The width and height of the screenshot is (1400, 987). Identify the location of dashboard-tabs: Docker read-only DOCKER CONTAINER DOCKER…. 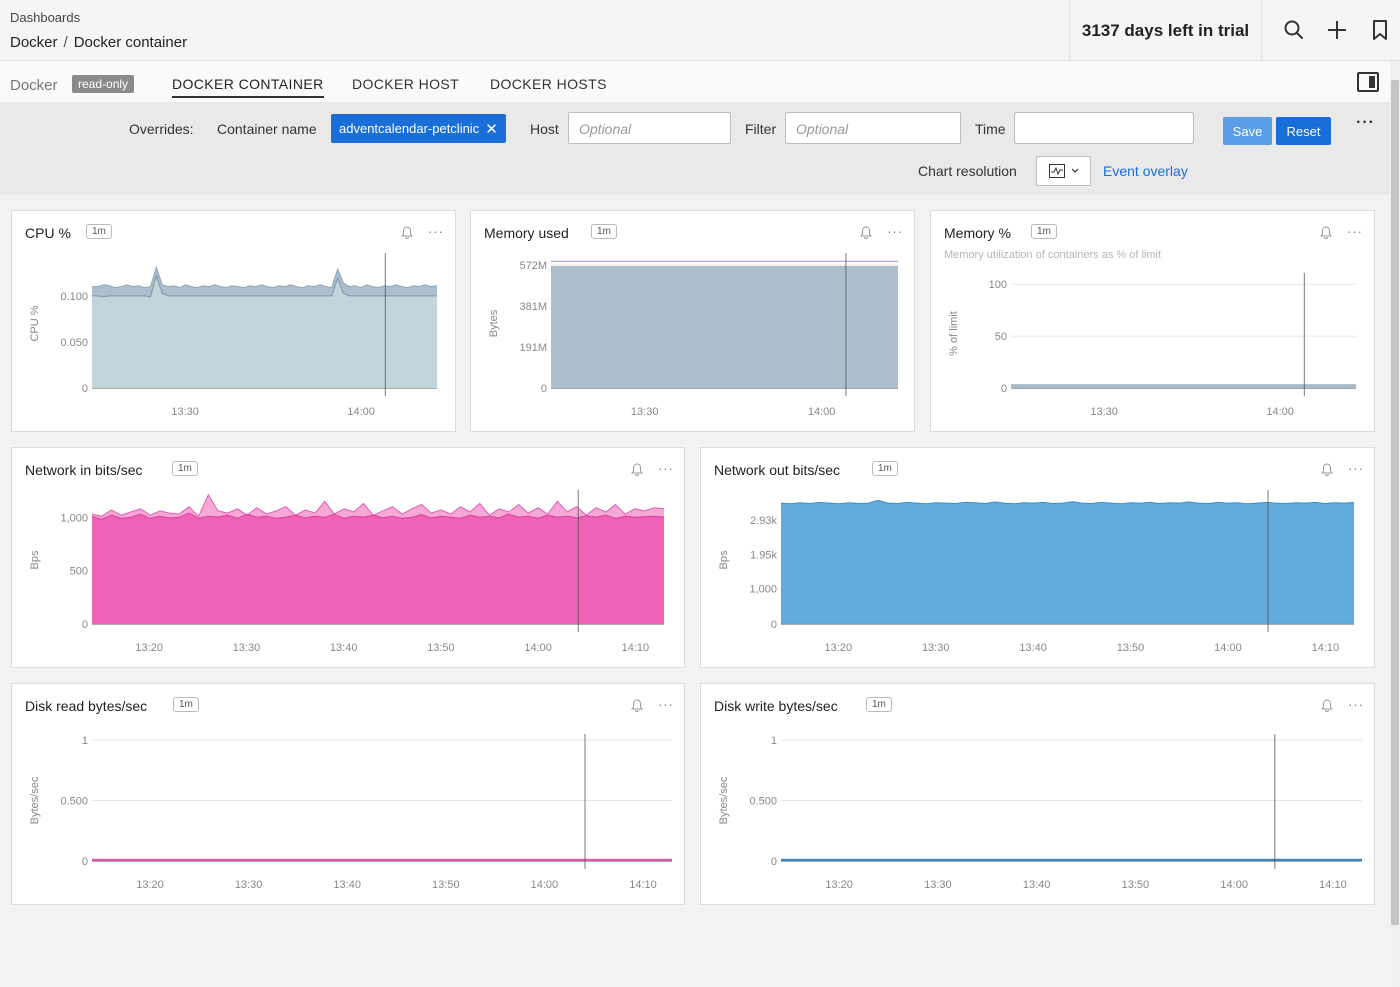
(695, 81).